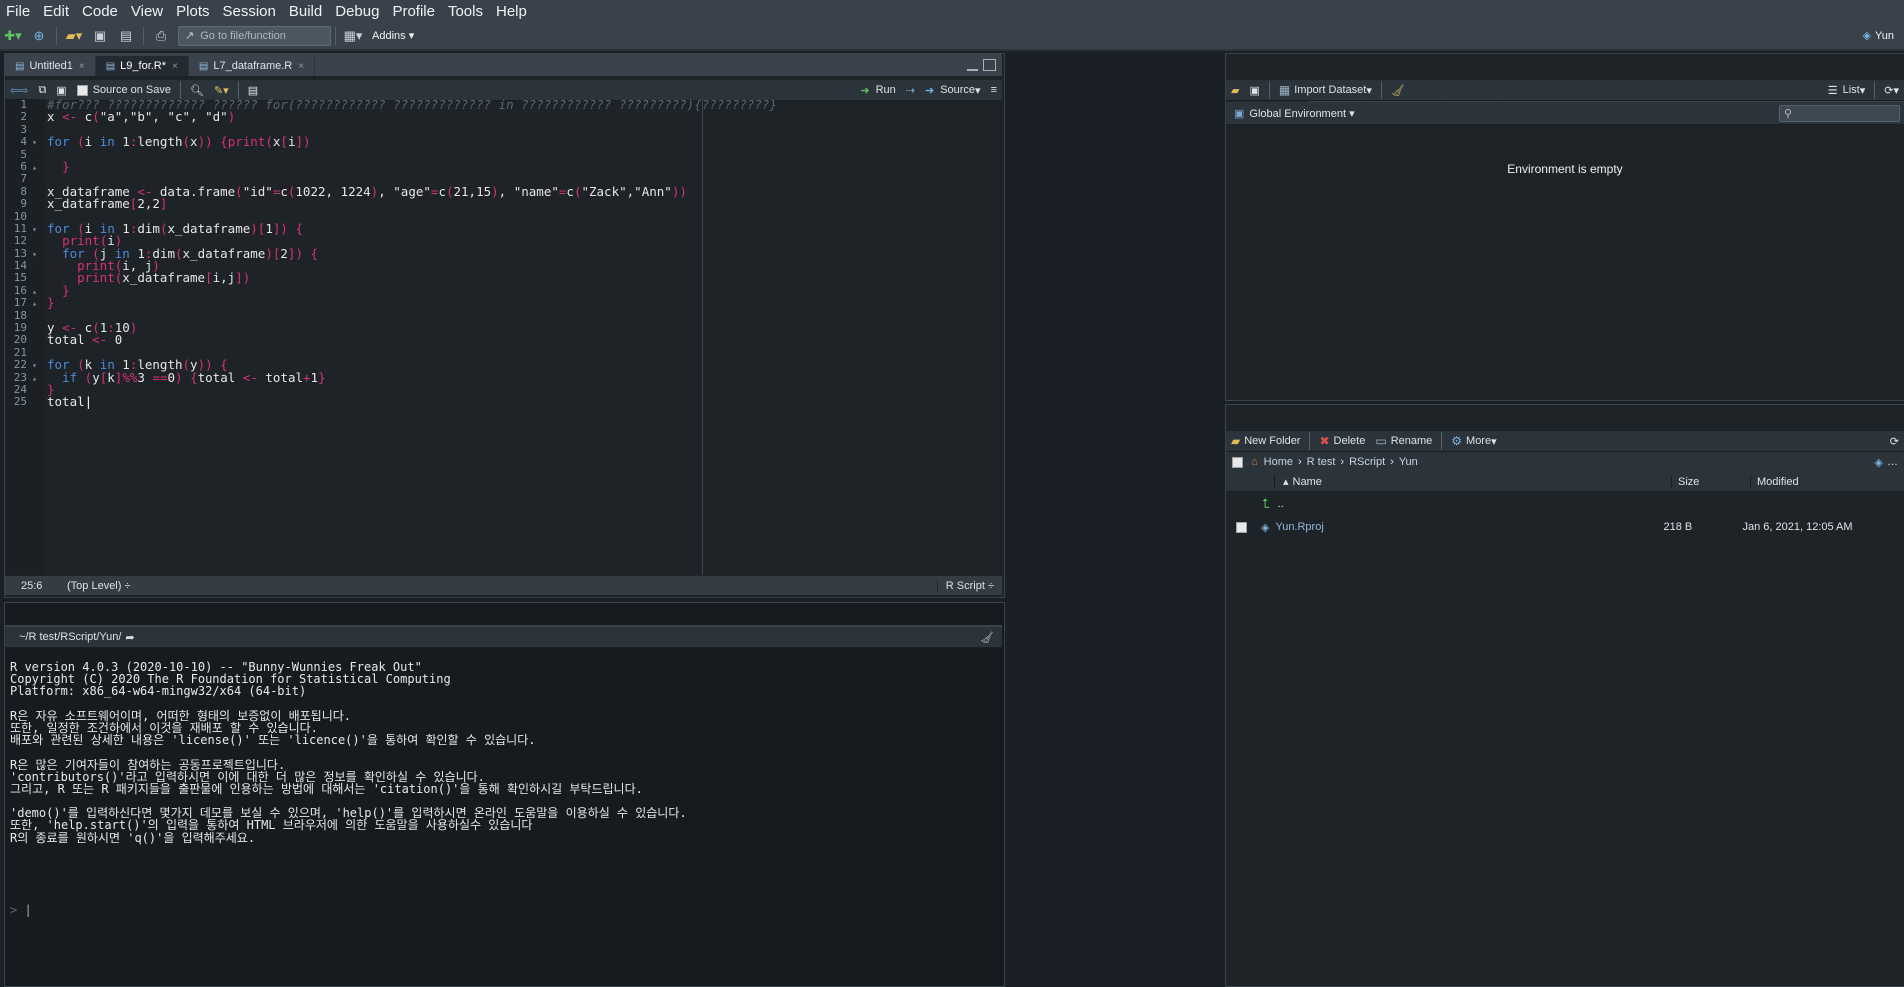  I want to click on view-mode-button: ☰ List ▾, so click(1847, 90).